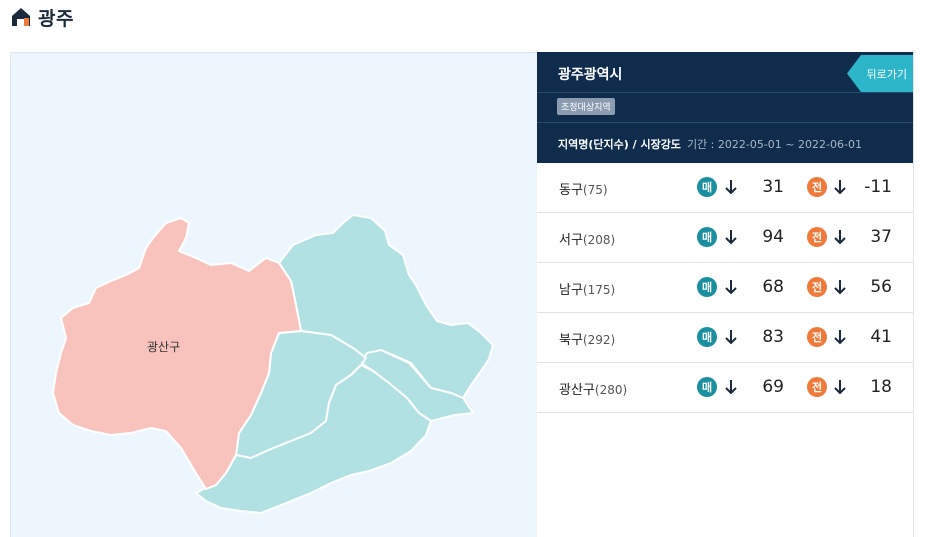 The image size is (931, 537). What do you see at coordinates (590, 75) in the screenshot?
I see `region-title: 광주광역시` at bounding box center [590, 75].